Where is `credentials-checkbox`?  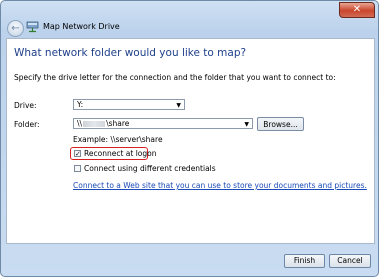
credentials-checkbox is located at coordinates (77, 168).